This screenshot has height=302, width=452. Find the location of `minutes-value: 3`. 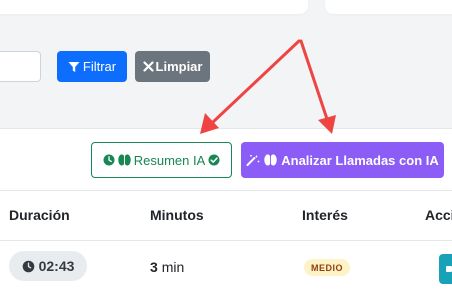

minutes-value: 3 is located at coordinates (154, 267).